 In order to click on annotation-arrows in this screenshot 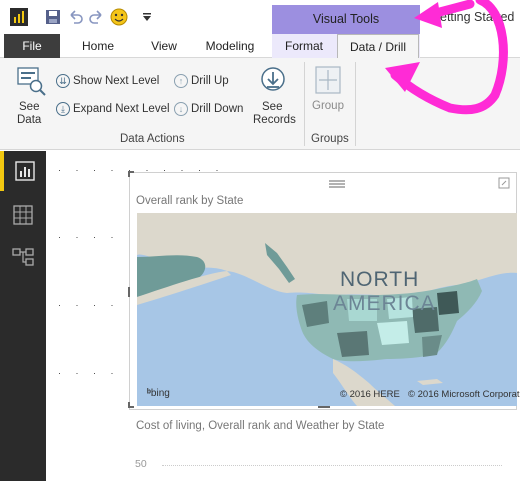, I will do `click(446, 57)`.